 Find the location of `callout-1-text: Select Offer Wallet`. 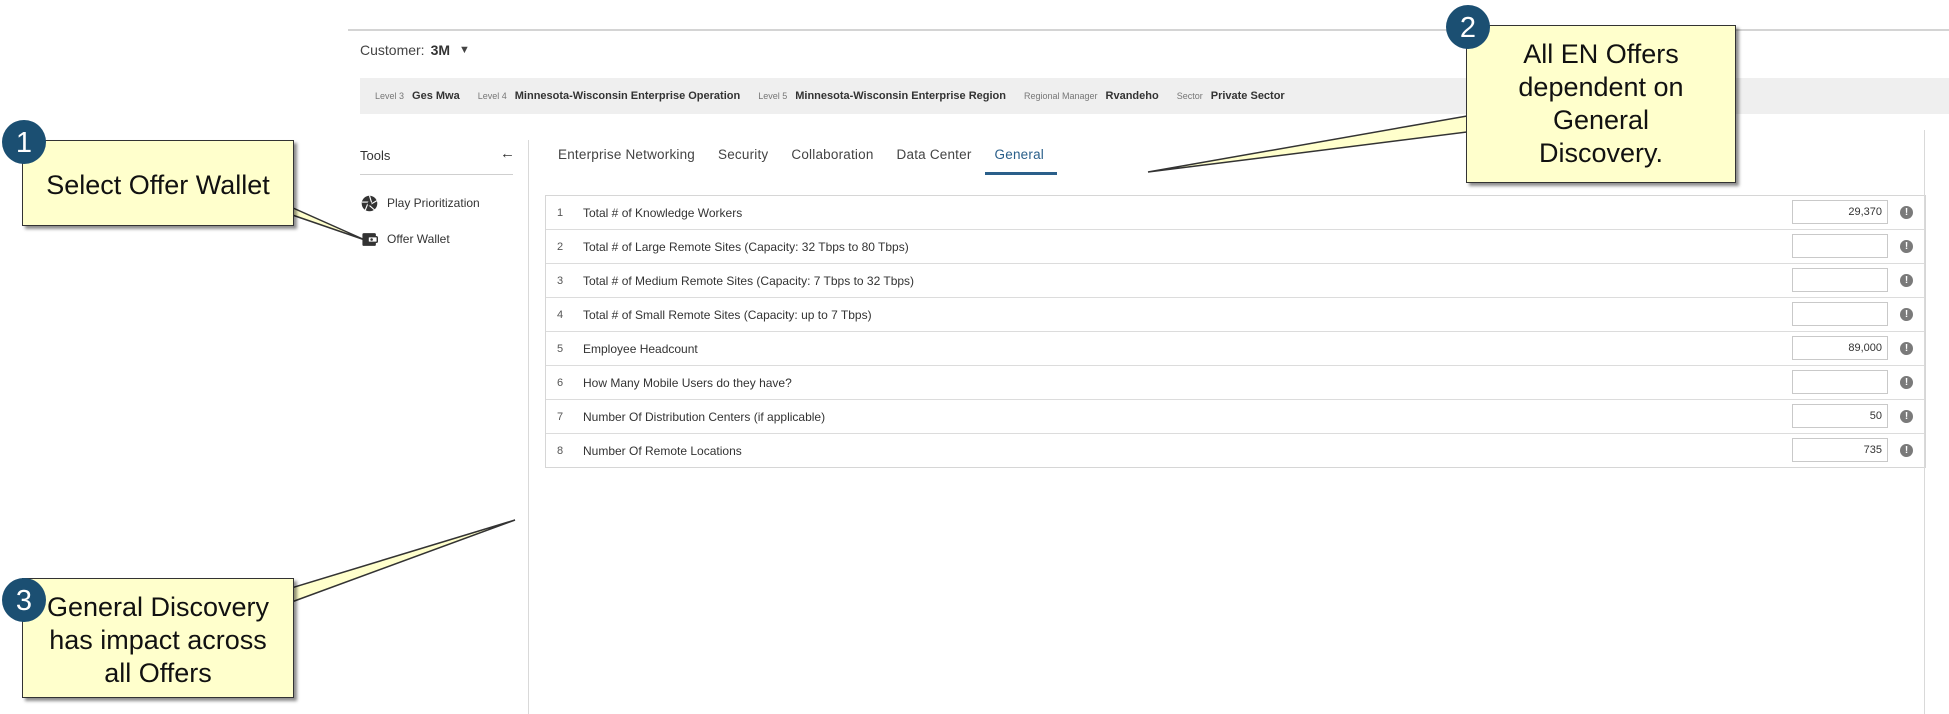

callout-1-text: Select Offer Wallet is located at coordinates (158, 185).